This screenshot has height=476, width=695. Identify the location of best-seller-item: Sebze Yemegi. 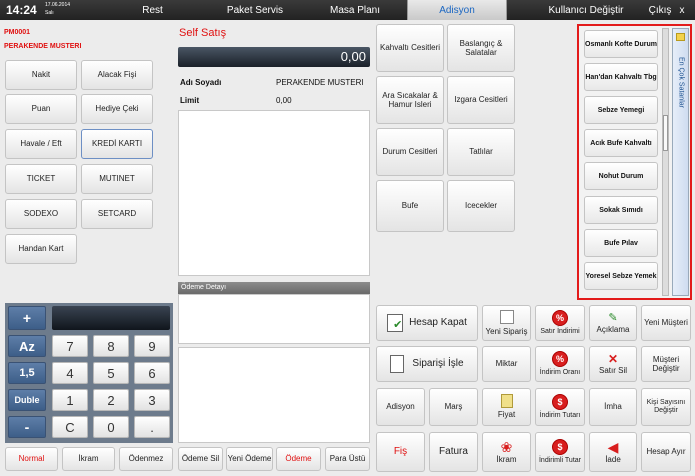
(621, 110).